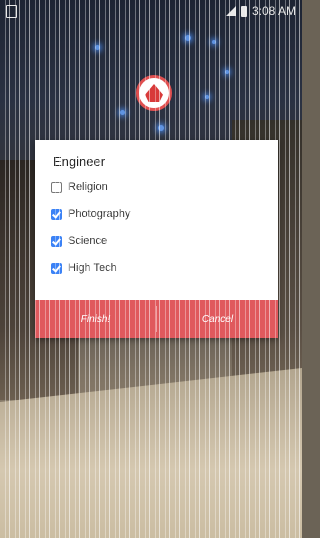 This screenshot has height=538, width=320. I want to click on dialog-title: Engineer, so click(79, 161).